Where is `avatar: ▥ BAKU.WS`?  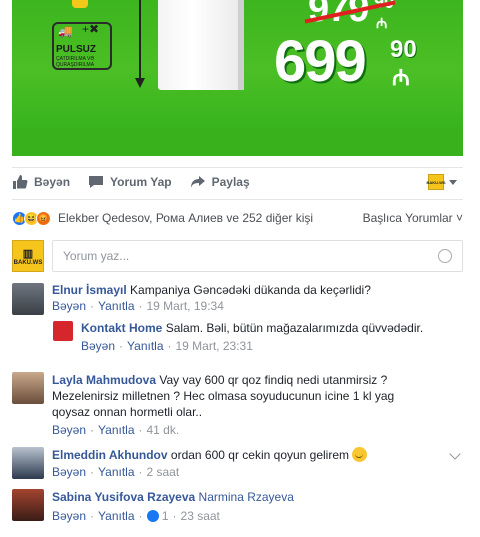
avatar: ▥ BAKU.WS is located at coordinates (28, 256).